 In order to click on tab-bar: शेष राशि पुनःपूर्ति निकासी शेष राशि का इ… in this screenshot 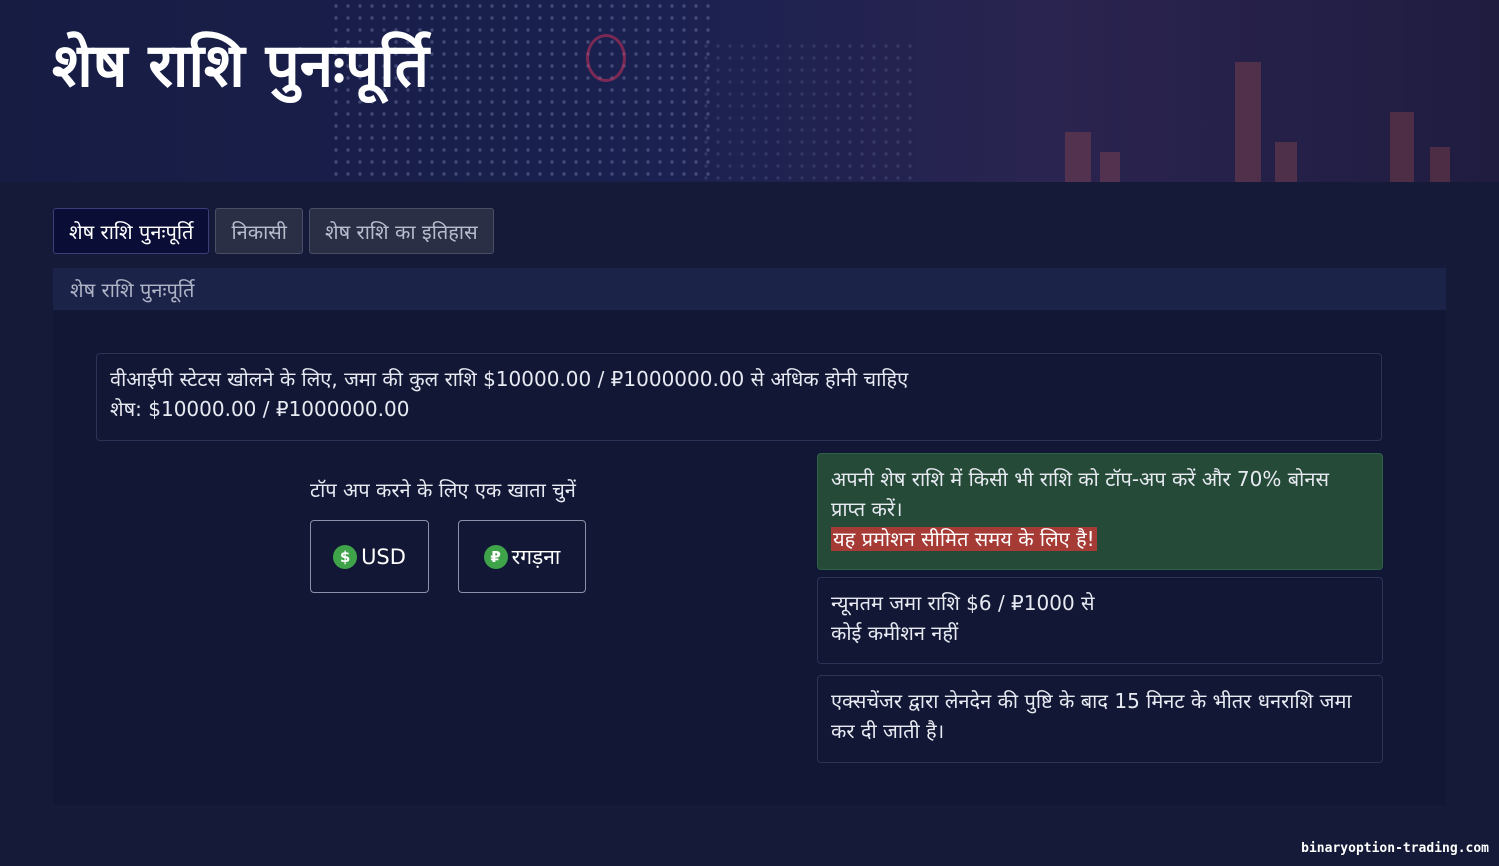, I will do `click(273, 231)`.